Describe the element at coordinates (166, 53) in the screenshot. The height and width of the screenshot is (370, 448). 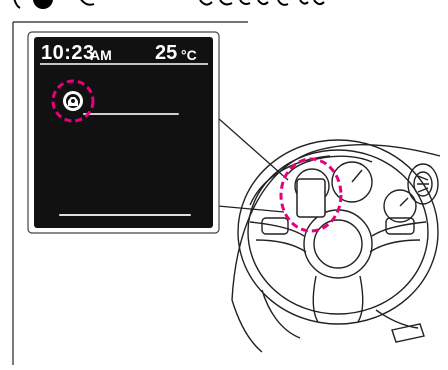
I see `outside-temperature: 25` at that location.